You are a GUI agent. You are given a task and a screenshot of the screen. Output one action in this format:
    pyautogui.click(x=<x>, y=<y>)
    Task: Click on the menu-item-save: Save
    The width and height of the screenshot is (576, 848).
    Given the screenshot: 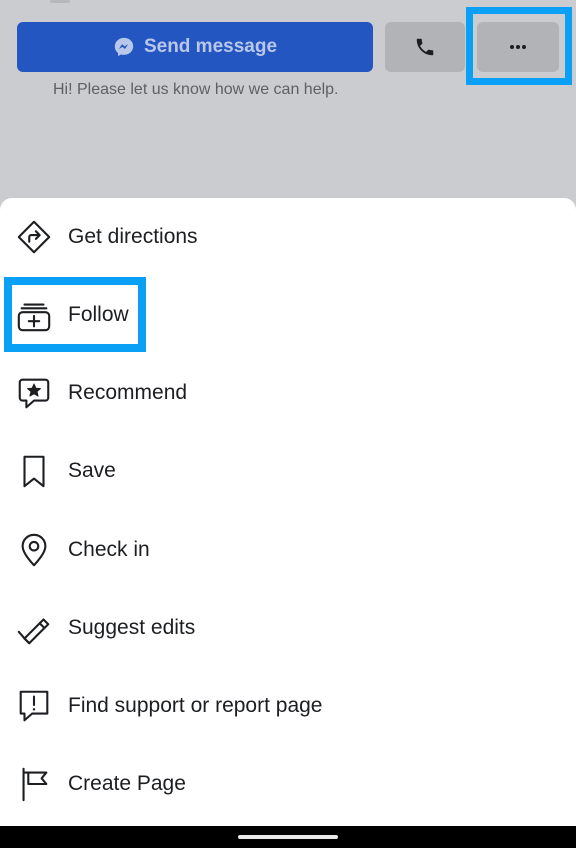 What is the action you would take?
    pyautogui.click(x=288, y=471)
    